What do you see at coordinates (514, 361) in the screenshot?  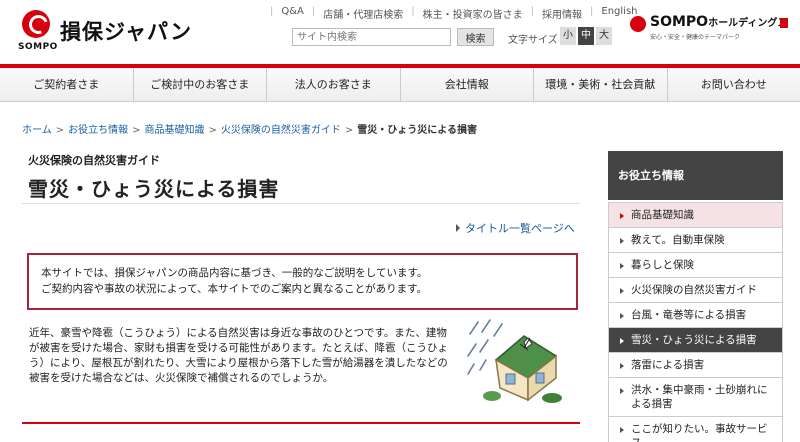 I see `house-with-hail-icon` at bounding box center [514, 361].